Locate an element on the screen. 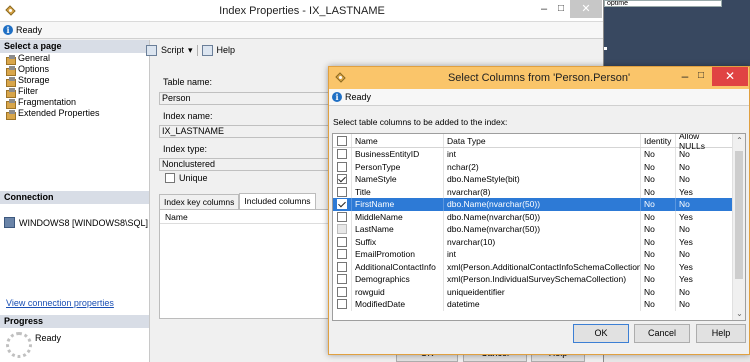 This screenshot has height=362, width=750. dialog-status-text: Ready is located at coordinates (358, 97).